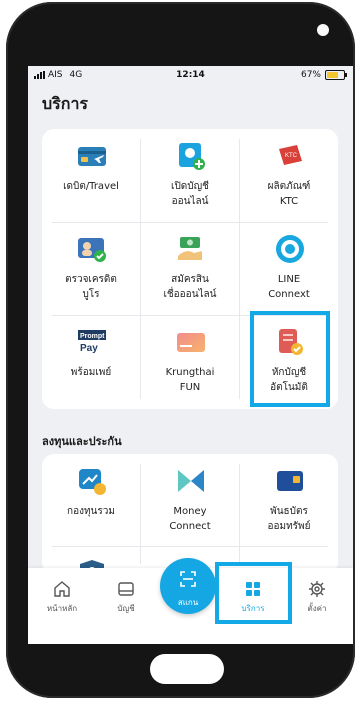  I want to click on savings-bond-icon, so click(290, 481).